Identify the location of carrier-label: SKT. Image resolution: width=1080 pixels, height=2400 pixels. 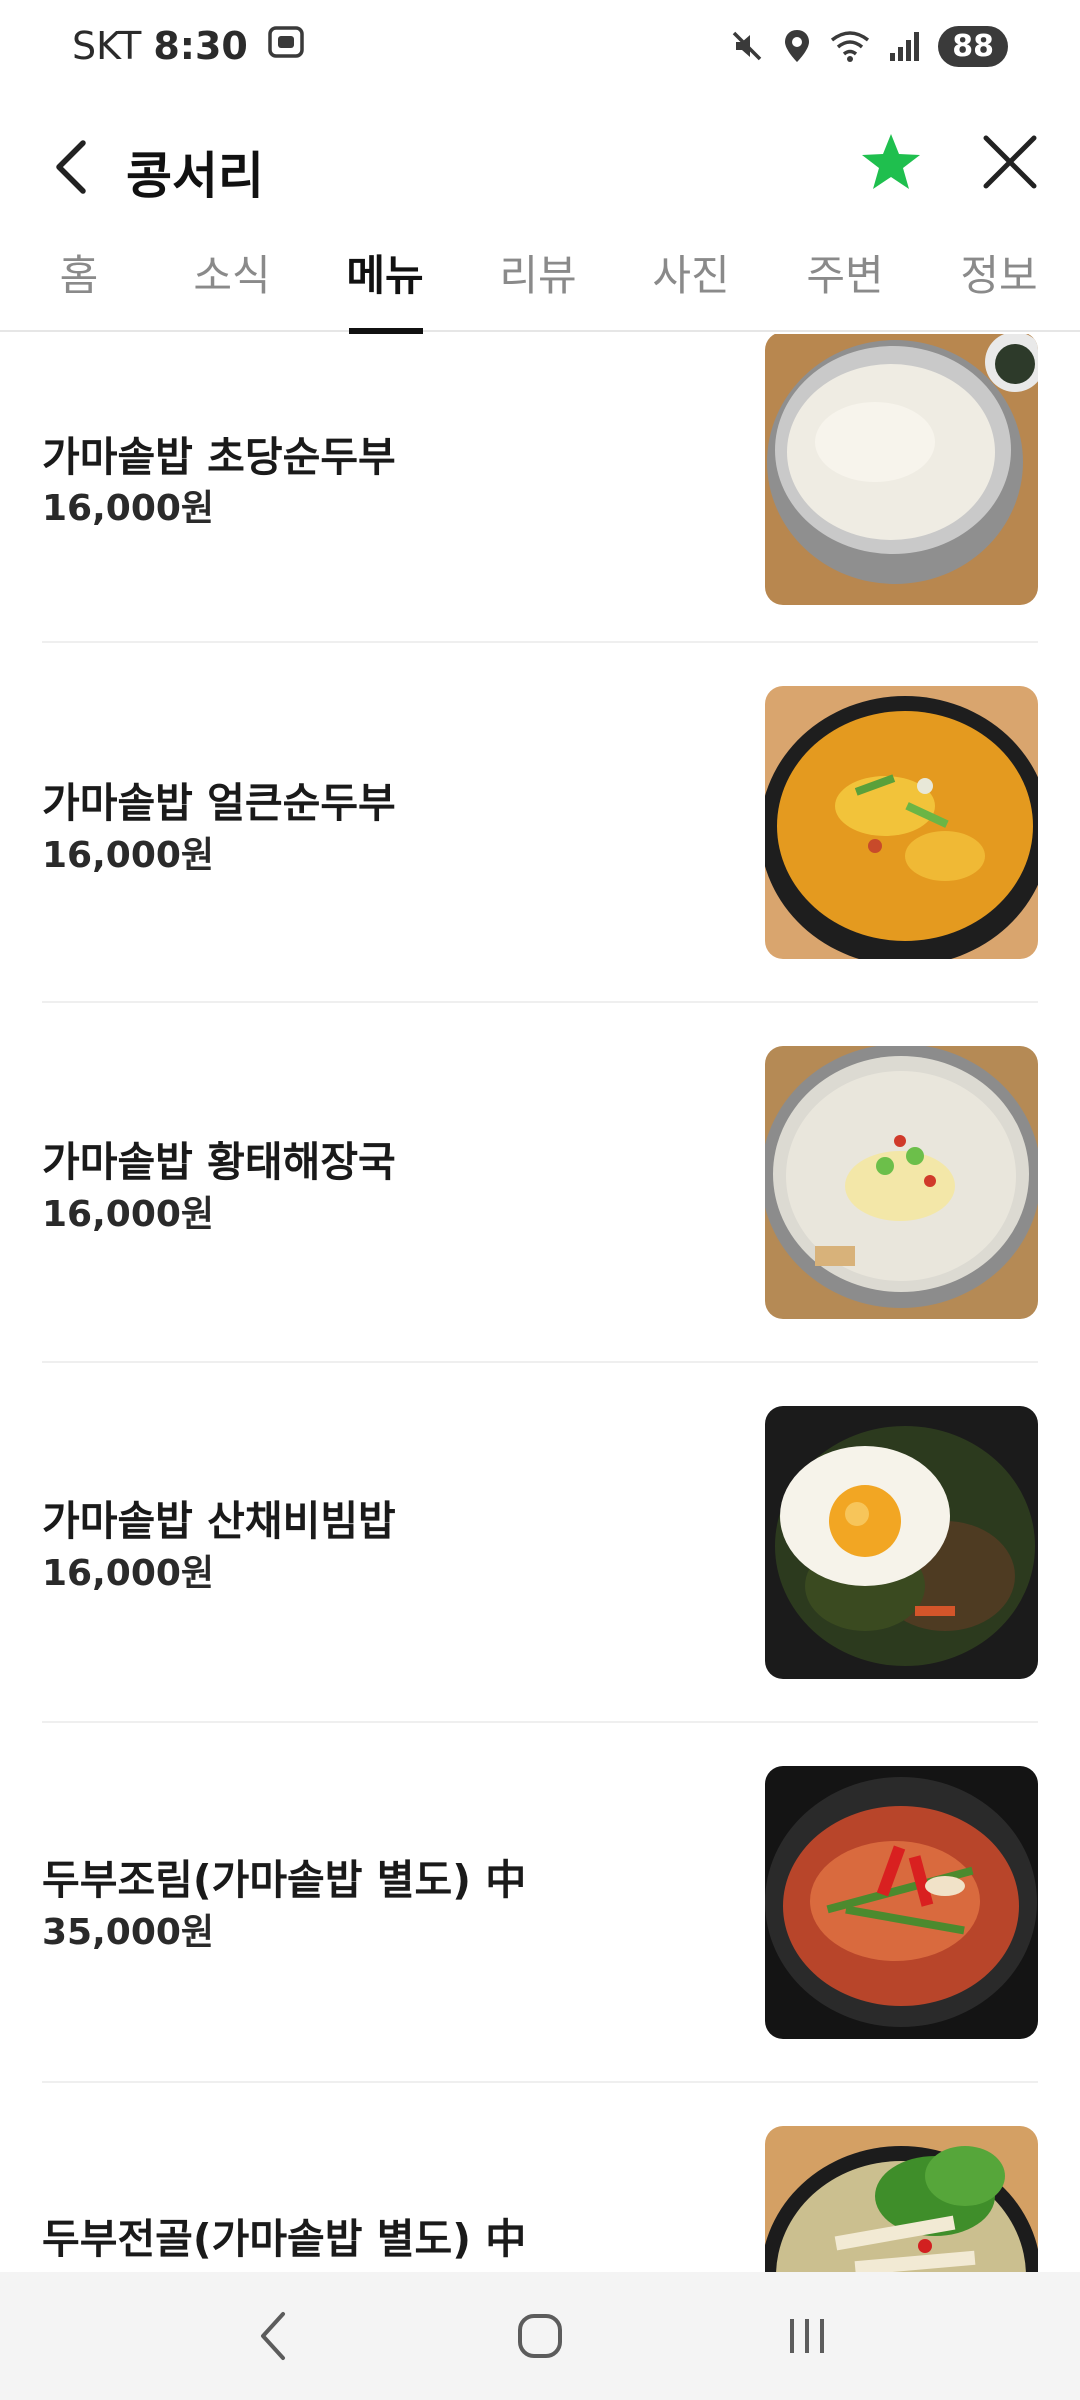
(107, 46).